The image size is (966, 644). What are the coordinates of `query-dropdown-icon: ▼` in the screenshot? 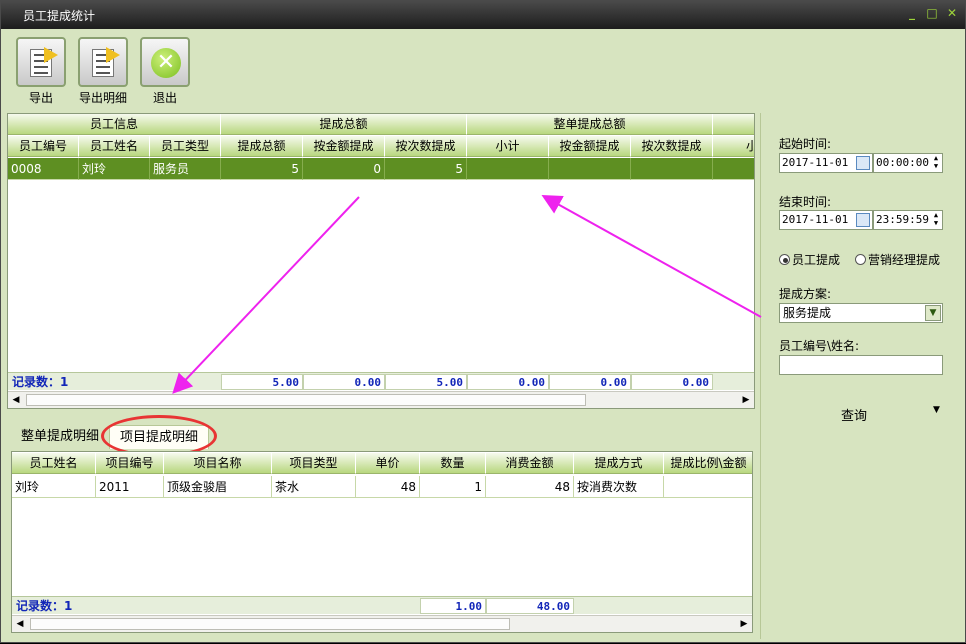 It's located at (936, 410).